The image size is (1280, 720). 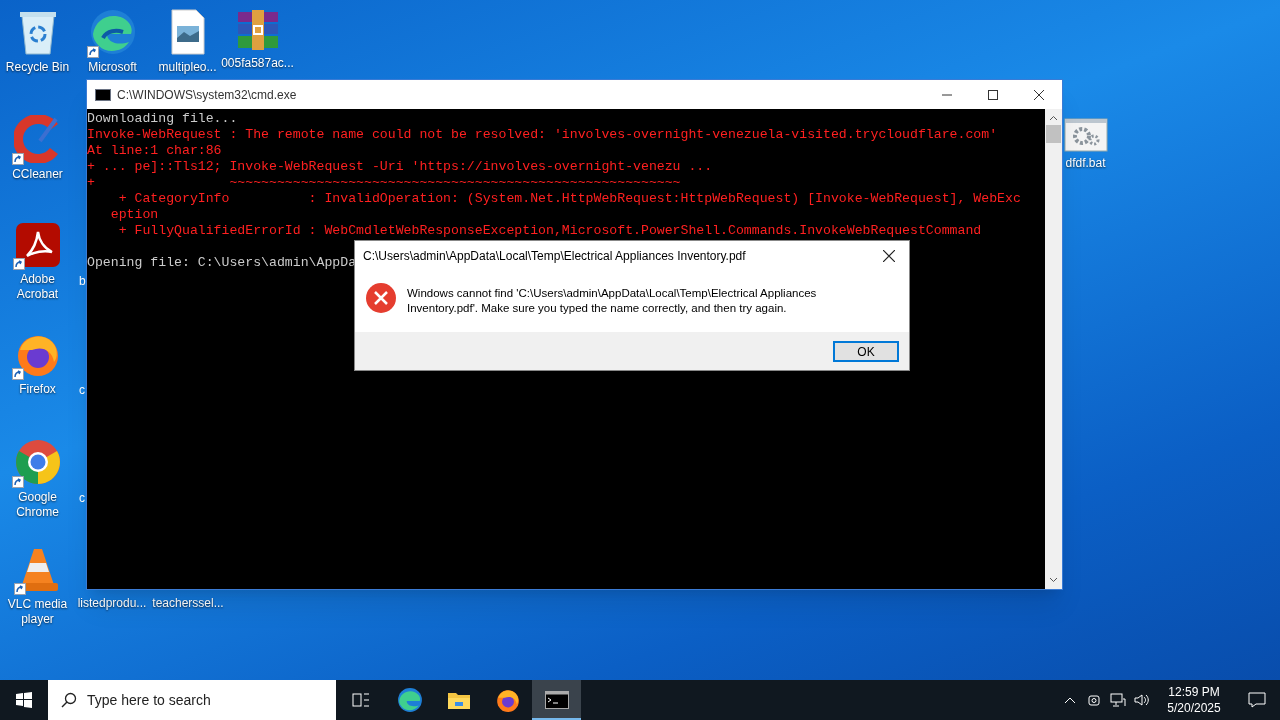 What do you see at coordinates (37, 612) in the screenshot?
I see `icon-label: VLC media player` at bounding box center [37, 612].